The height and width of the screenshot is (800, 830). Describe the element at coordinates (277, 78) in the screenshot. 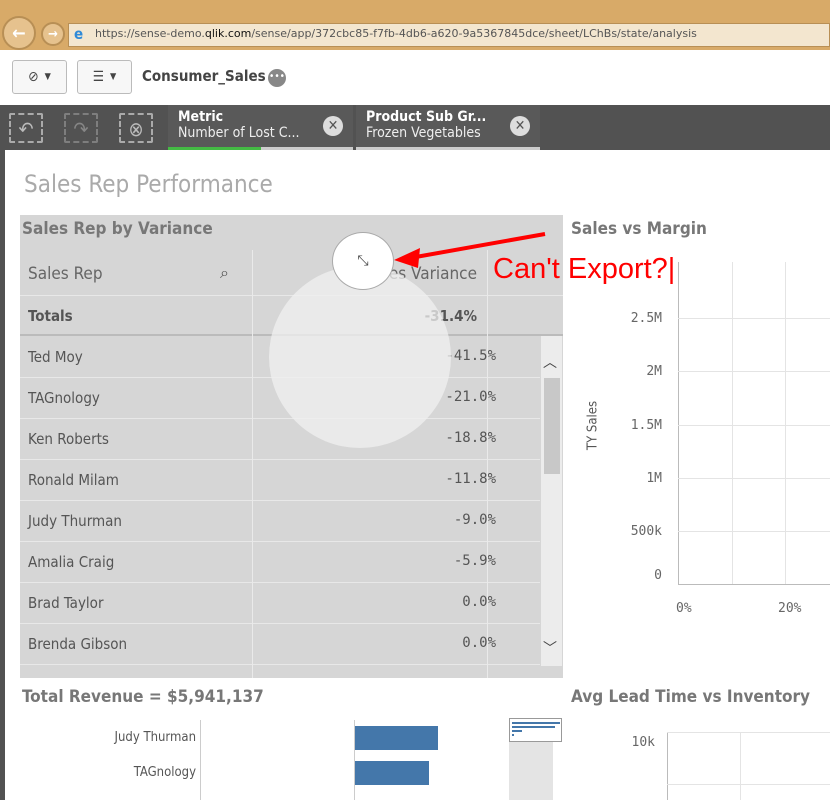

I see `more-icon: •••` at that location.